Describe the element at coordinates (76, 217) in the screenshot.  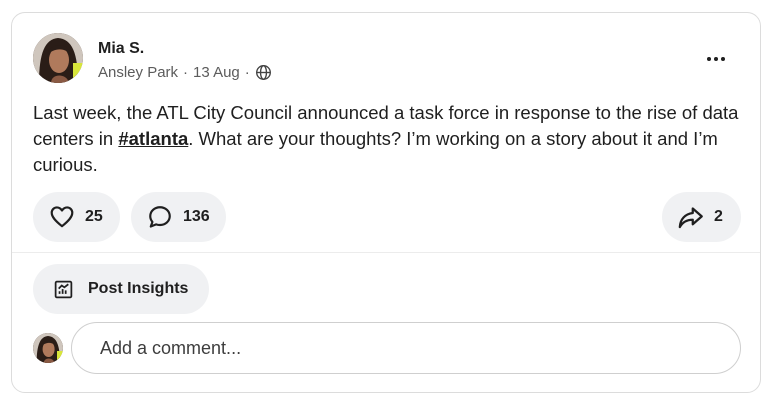
I see `like-button: 25` at that location.